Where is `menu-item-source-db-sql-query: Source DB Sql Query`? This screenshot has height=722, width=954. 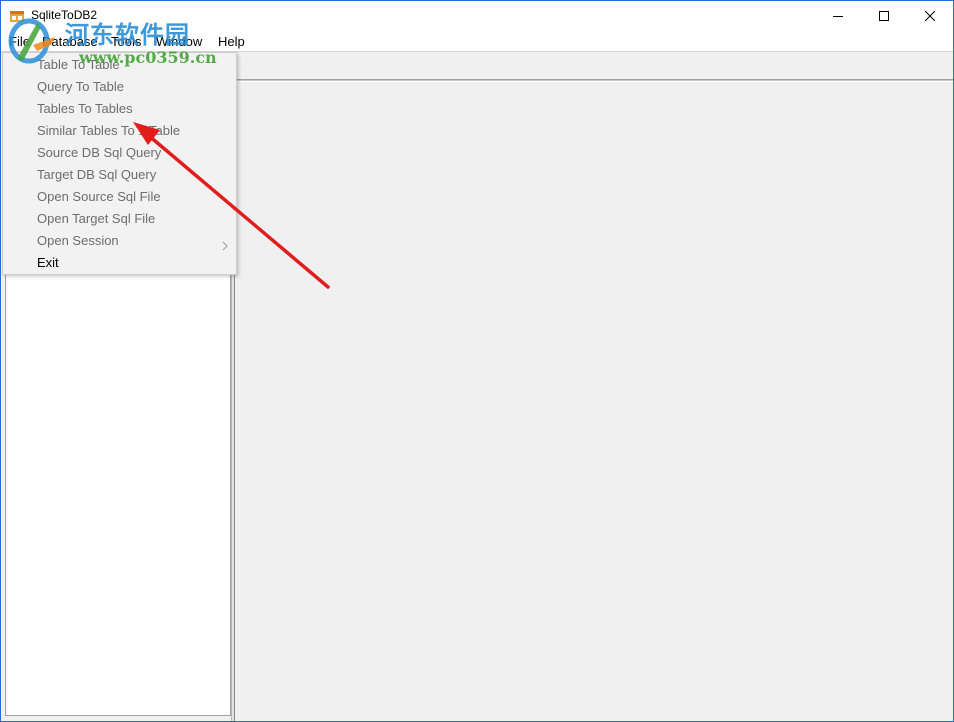
menu-item-source-db-sql-query: Source DB Sql Query is located at coordinates (99, 153).